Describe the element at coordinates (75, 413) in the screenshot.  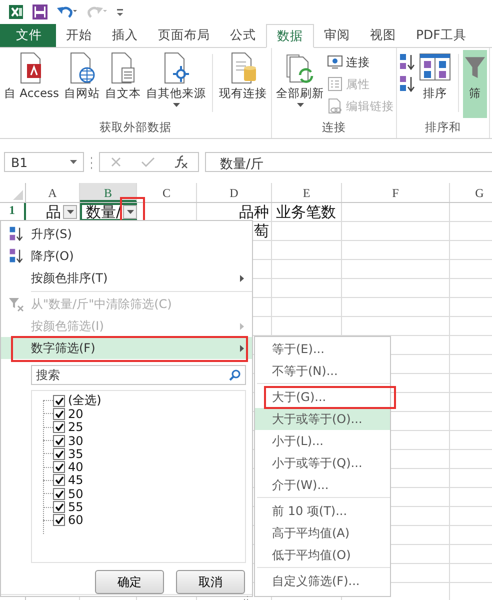
I see `value-label: 20` at that location.